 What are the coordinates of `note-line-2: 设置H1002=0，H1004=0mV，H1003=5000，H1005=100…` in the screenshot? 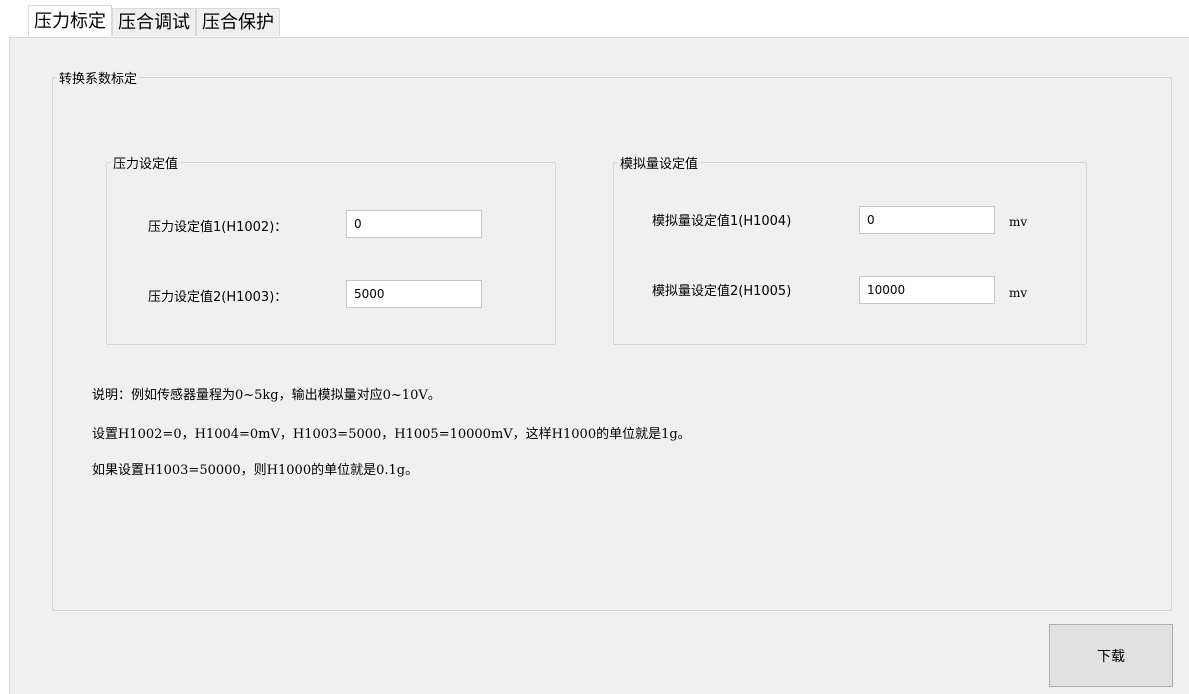 It's located at (391, 434).